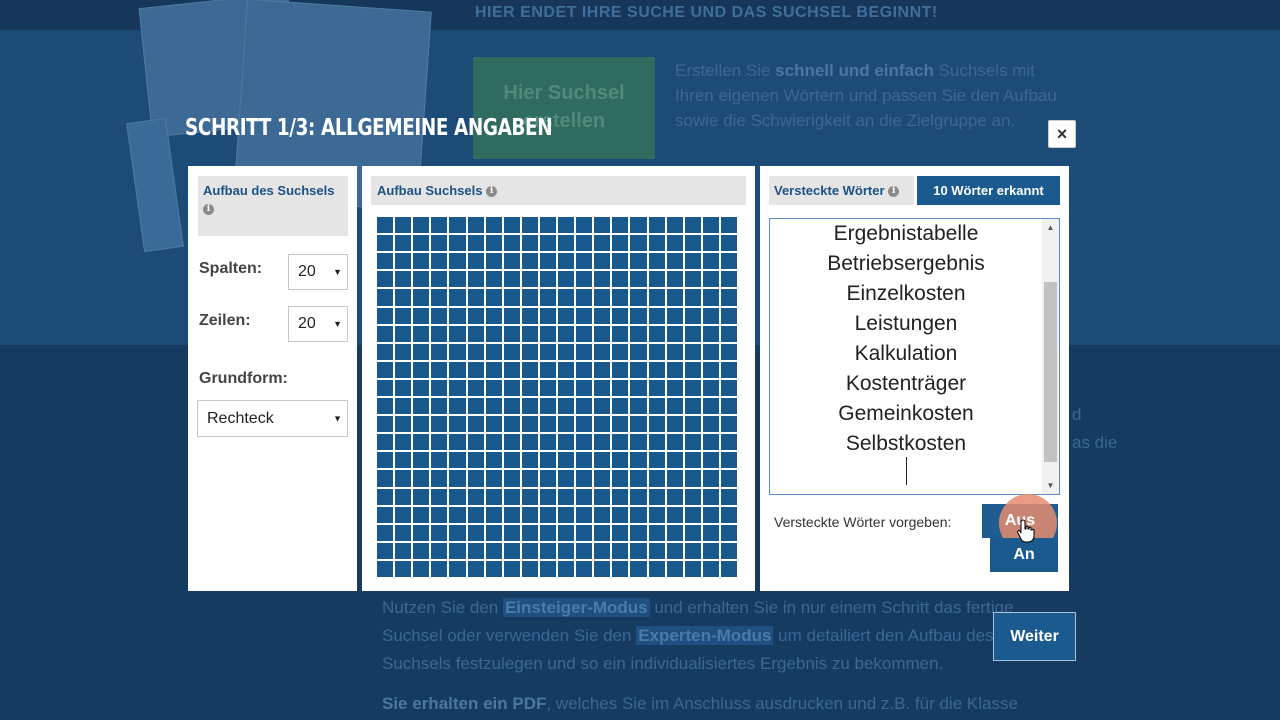  Describe the element at coordinates (1050, 372) in the screenshot. I see `scroll-thumb` at that location.